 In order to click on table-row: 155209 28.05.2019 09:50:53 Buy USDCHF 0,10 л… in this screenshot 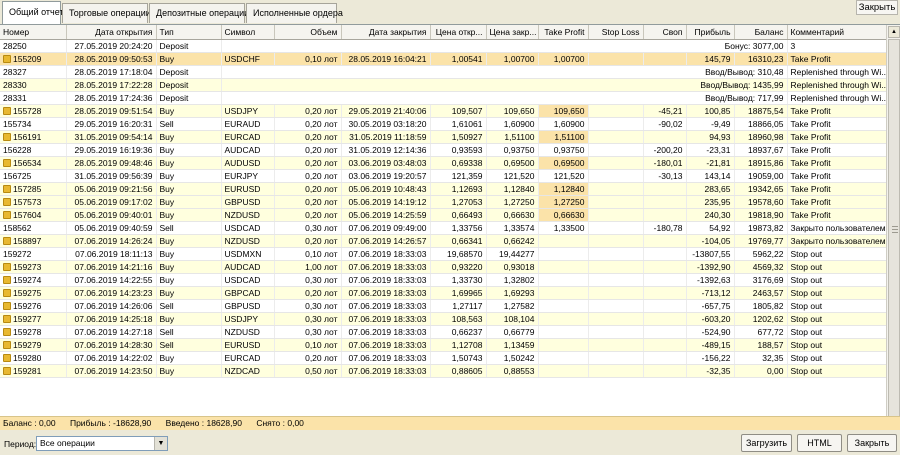, I will do `click(443, 59)`.